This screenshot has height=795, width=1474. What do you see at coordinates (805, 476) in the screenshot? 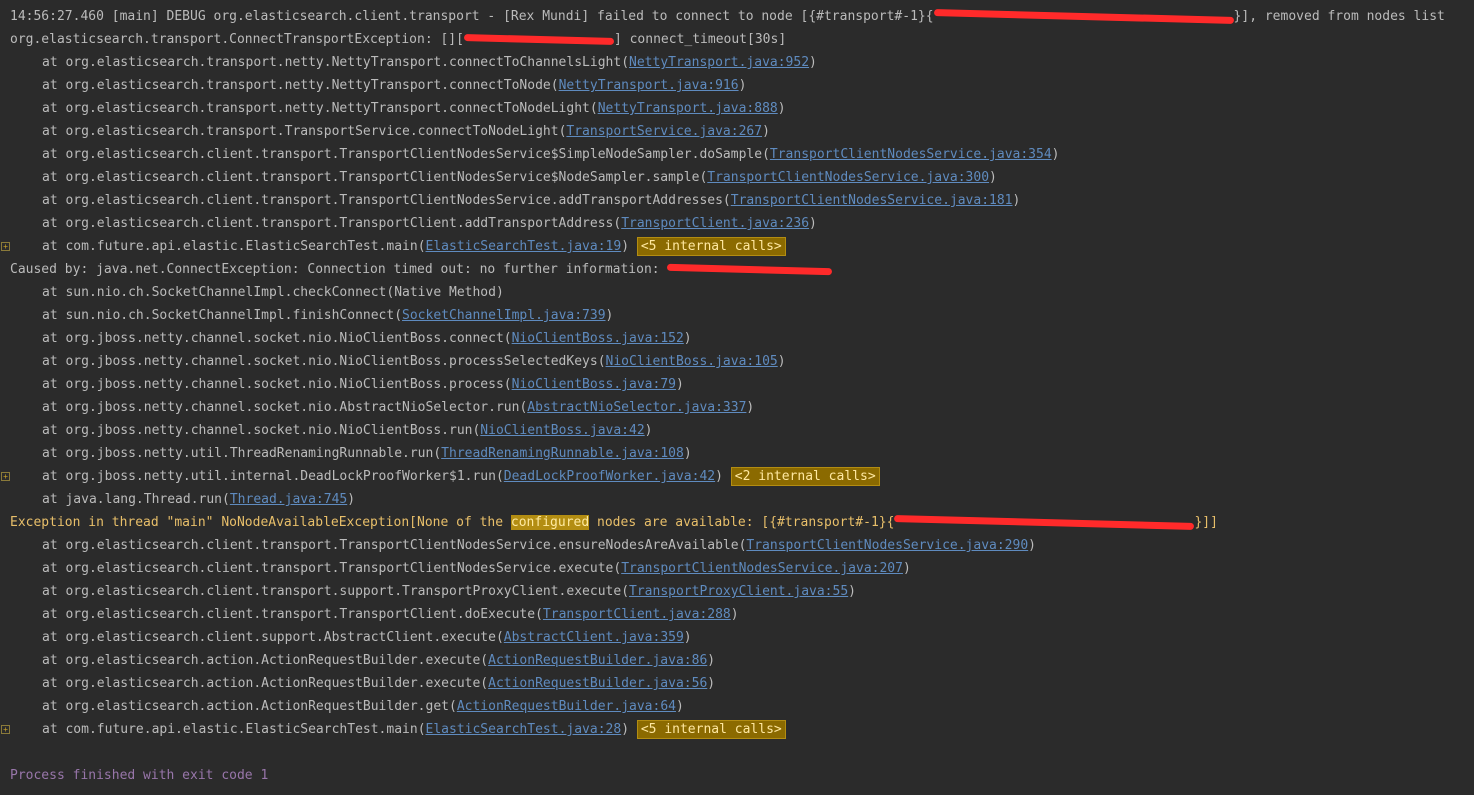
I see `internal-calls-badge: <2 internal calls>` at bounding box center [805, 476].